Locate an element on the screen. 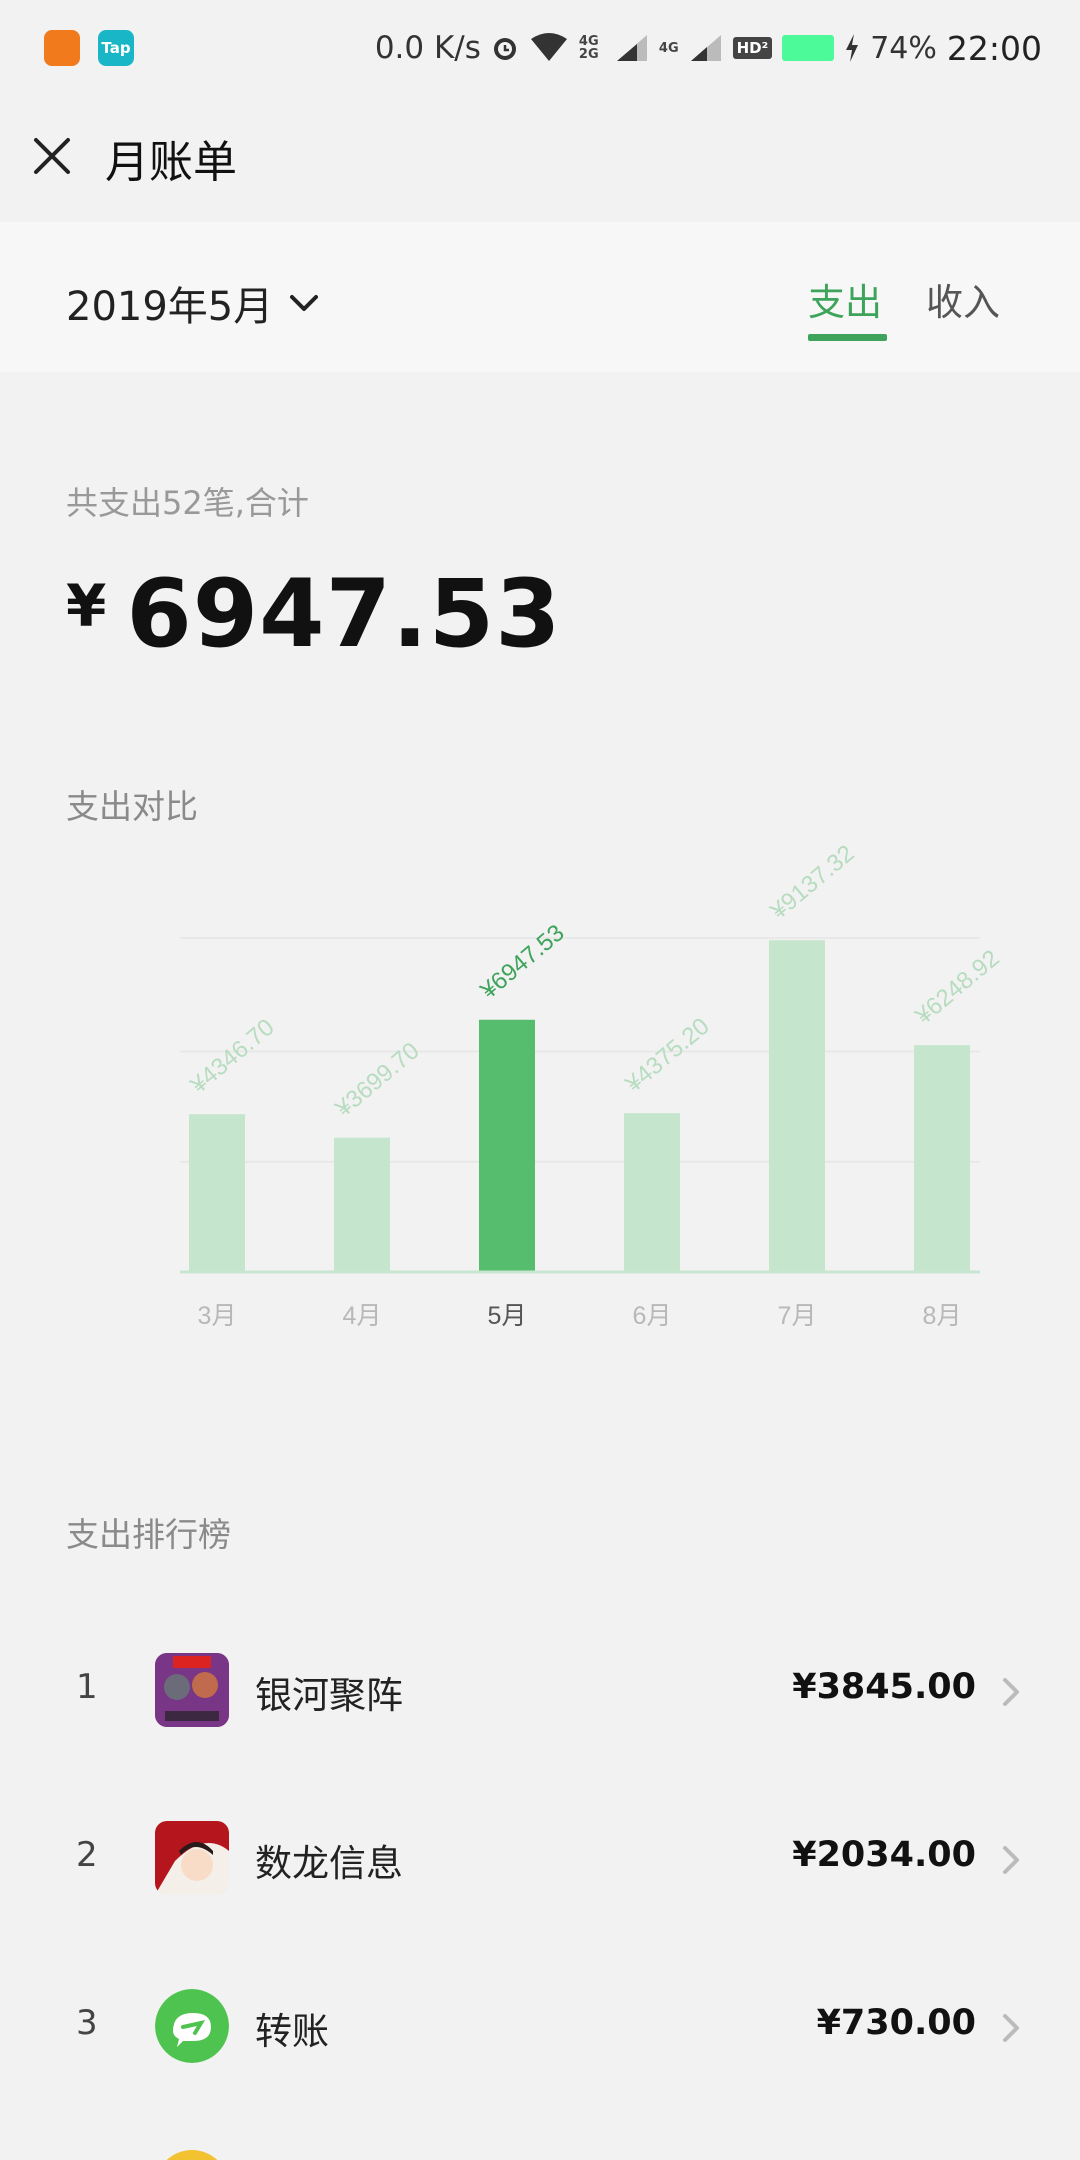  x-tick-label: 7月 is located at coordinates (797, 1316).